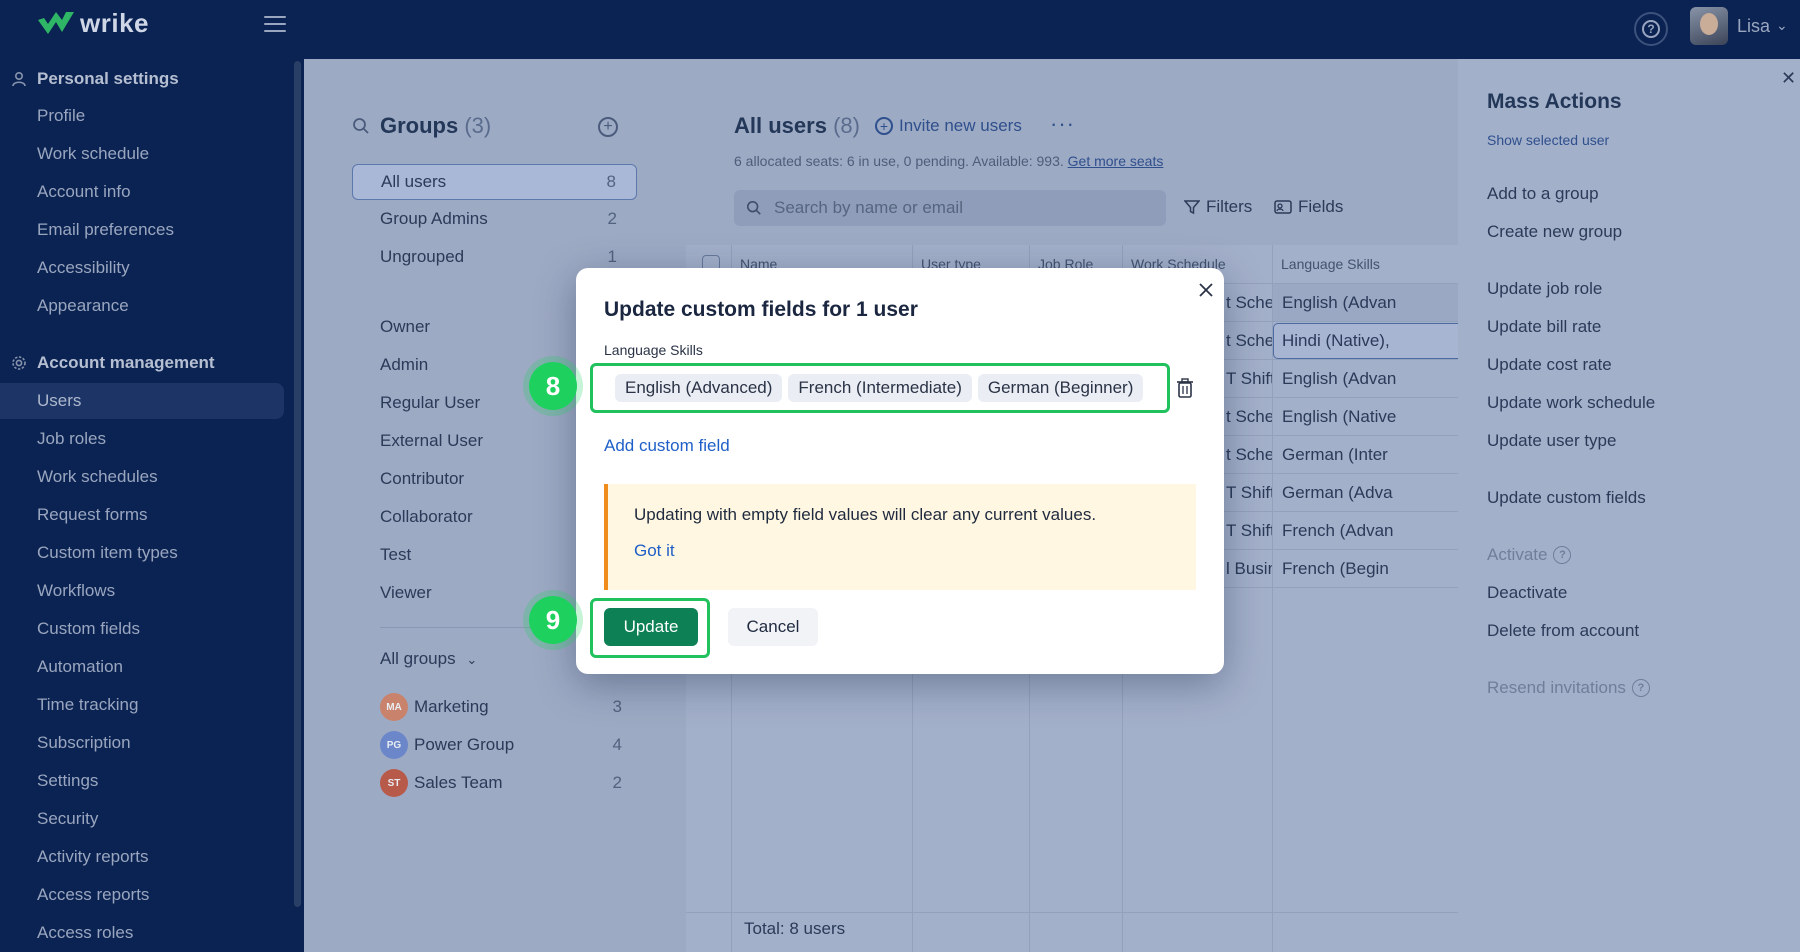 The height and width of the screenshot is (952, 1800). Describe the element at coordinates (651, 627) in the screenshot. I see `update-button: Update` at that location.